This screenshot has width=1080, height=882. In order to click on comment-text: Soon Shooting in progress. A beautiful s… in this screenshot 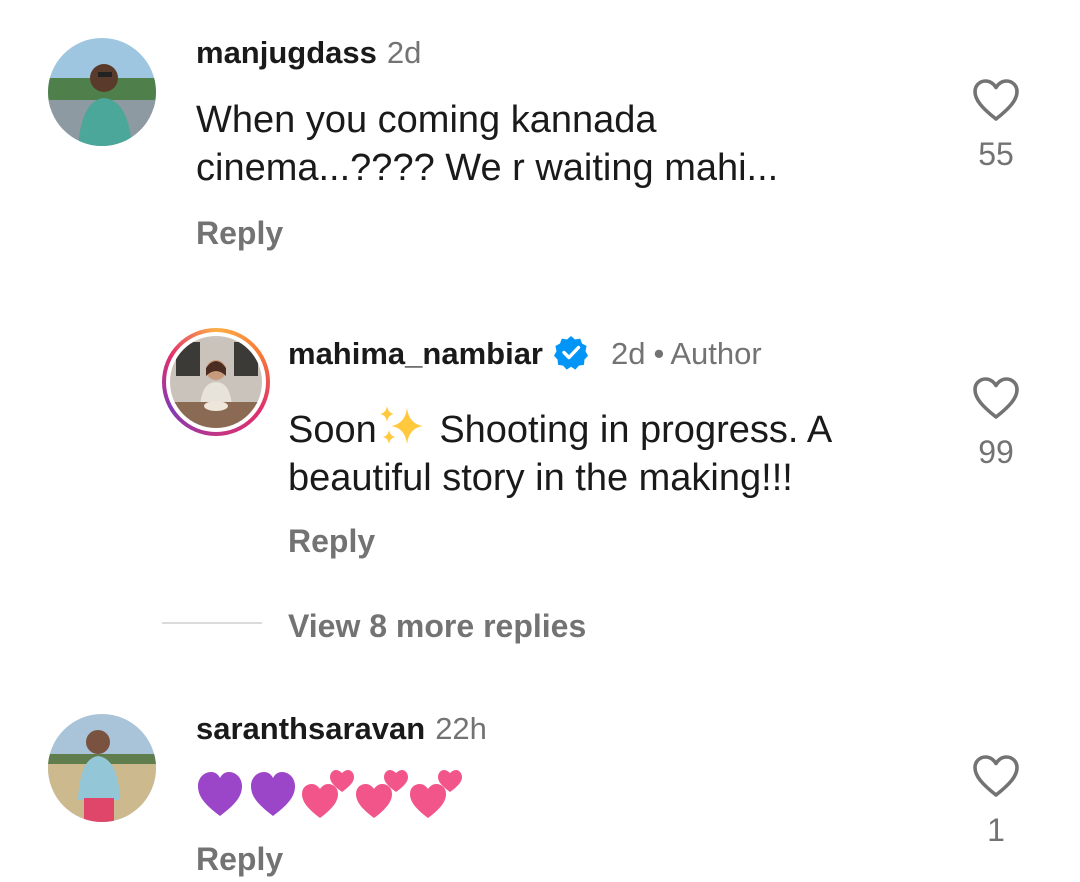, I will do `click(560, 453)`.